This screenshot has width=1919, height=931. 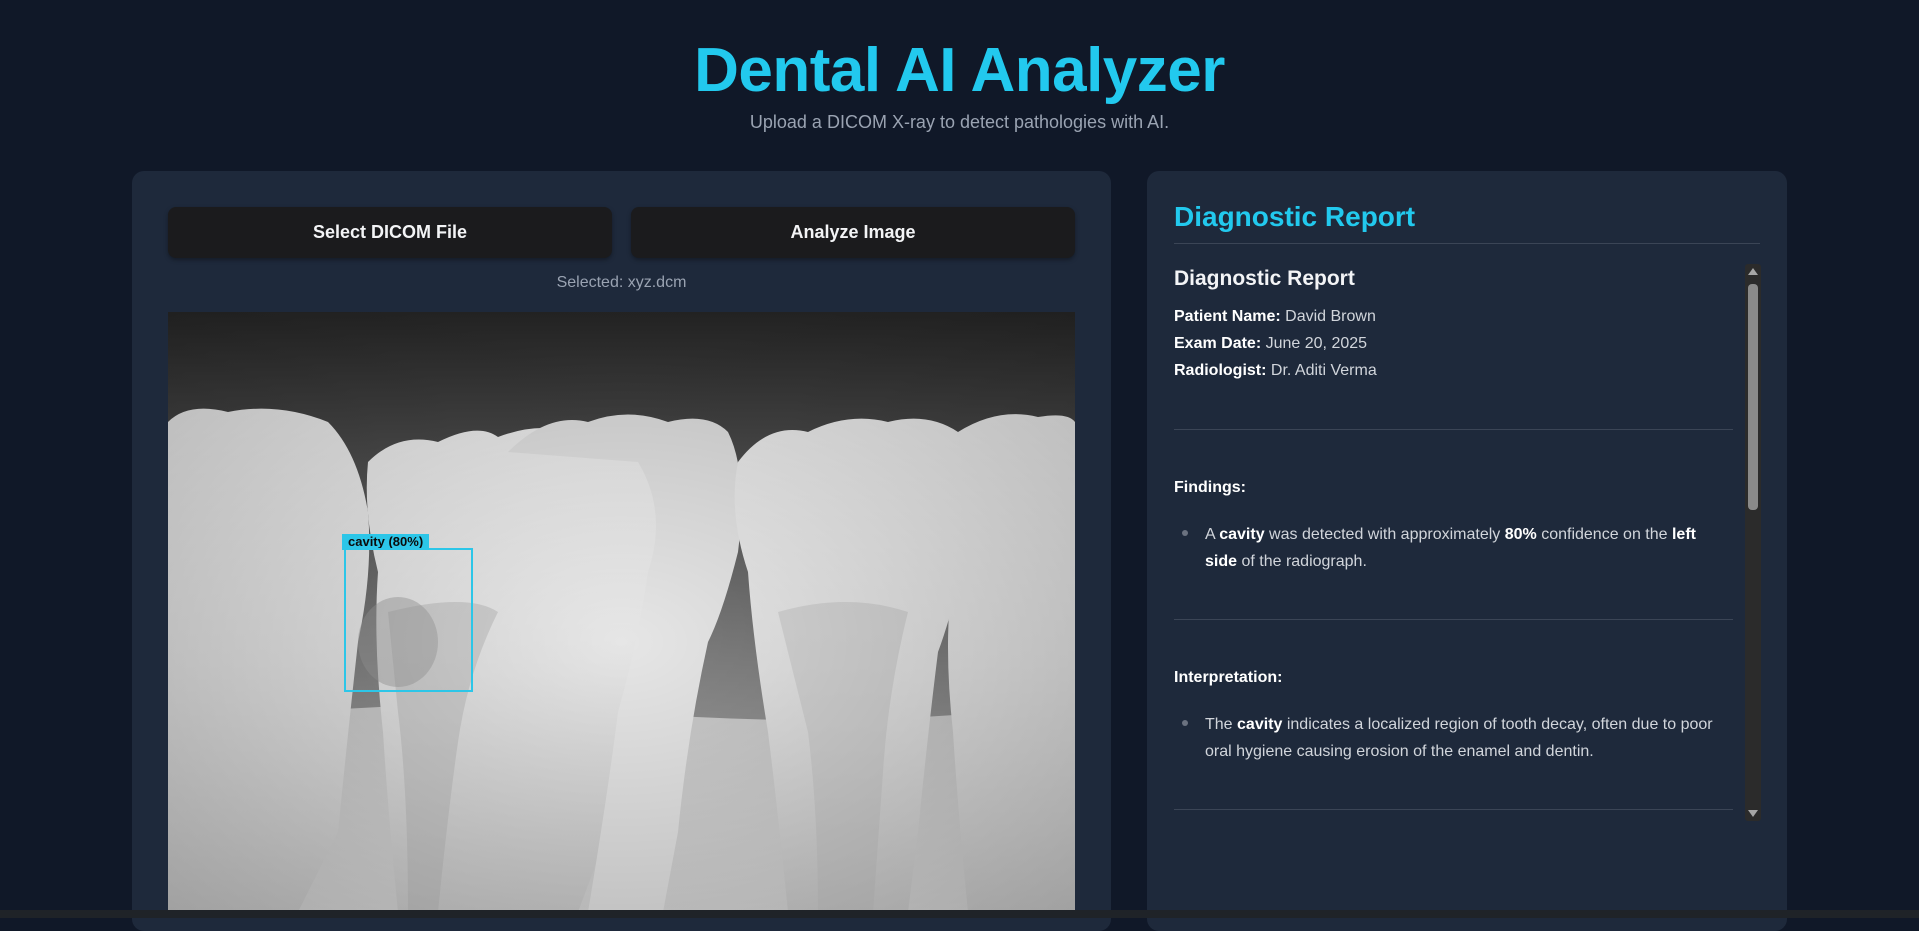 What do you see at coordinates (1228, 677) in the screenshot?
I see `interpretation-title: Interpretation:` at bounding box center [1228, 677].